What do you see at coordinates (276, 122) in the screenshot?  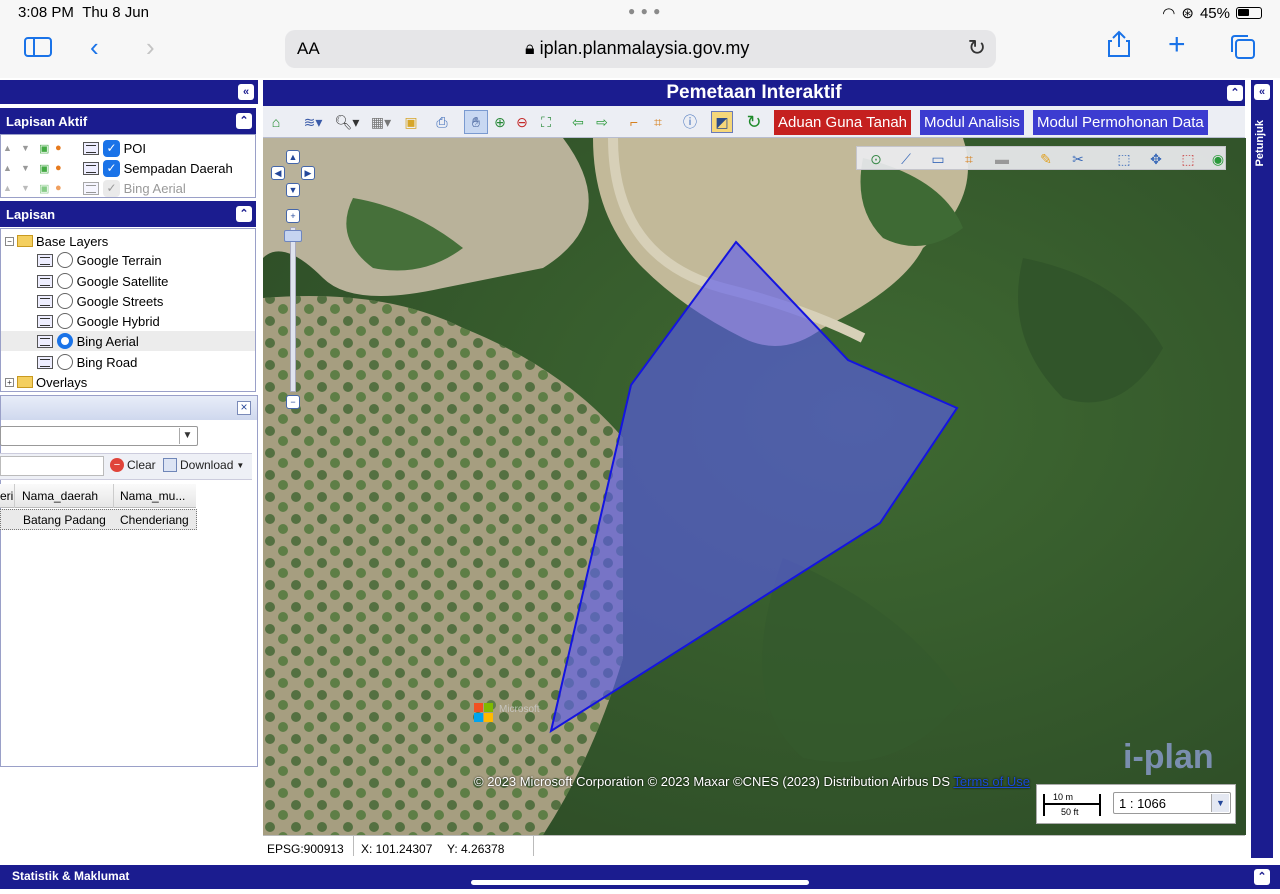 I see `home-icon: ⌂` at bounding box center [276, 122].